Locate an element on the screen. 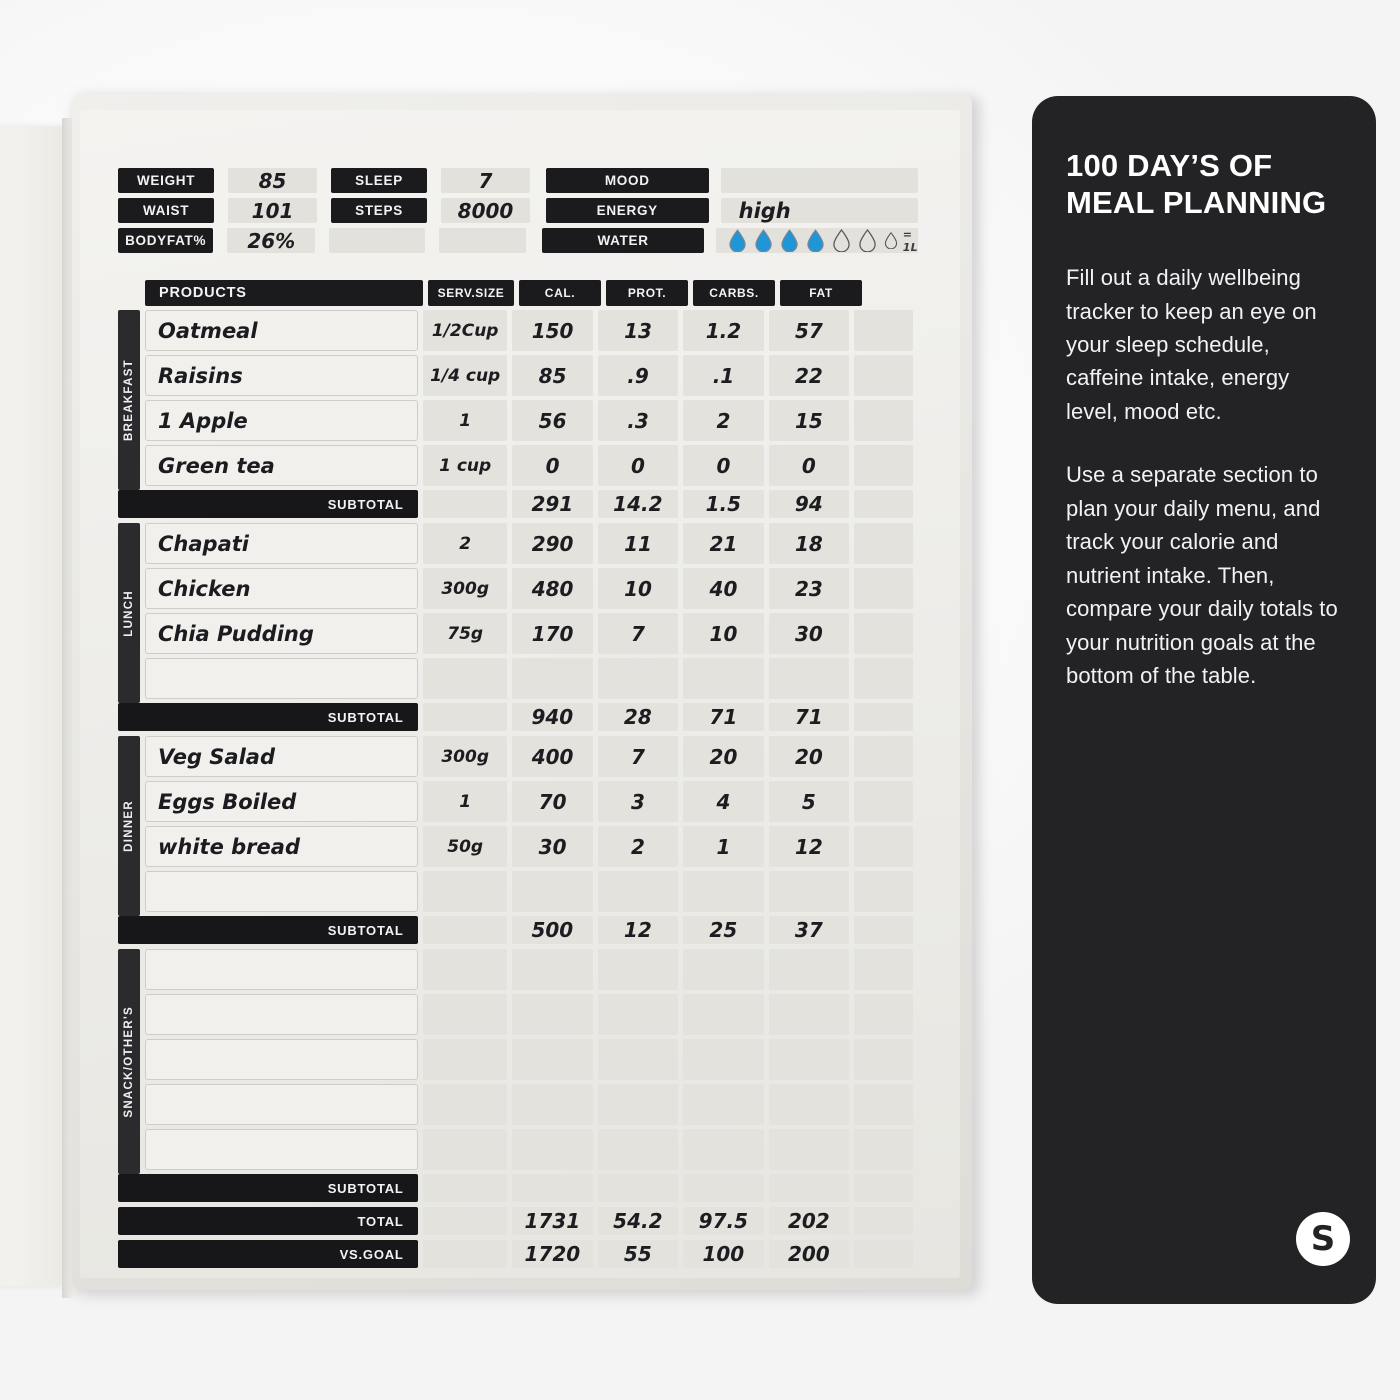 The width and height of the screenshot is (1400, 1400). calories: 290 is located at coordinates (552, 543).